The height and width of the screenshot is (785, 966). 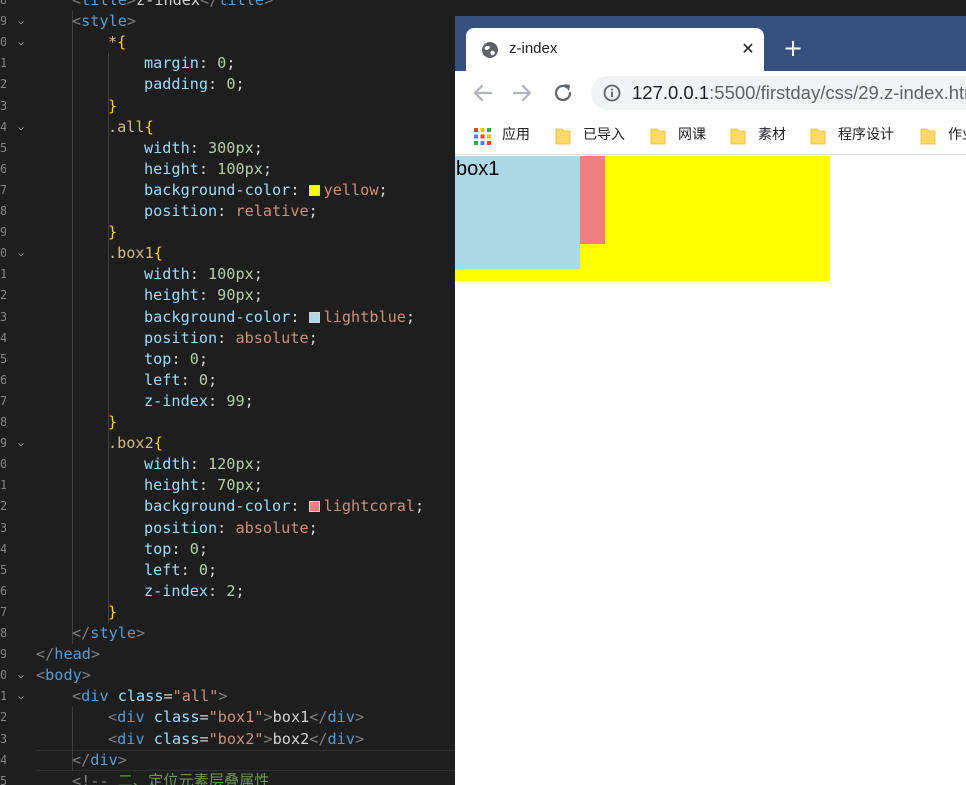 What do you see at coordinates (748, 49) in the screenshot?
I see `close-tab-button: ✕` at bounding box center [748, 49].